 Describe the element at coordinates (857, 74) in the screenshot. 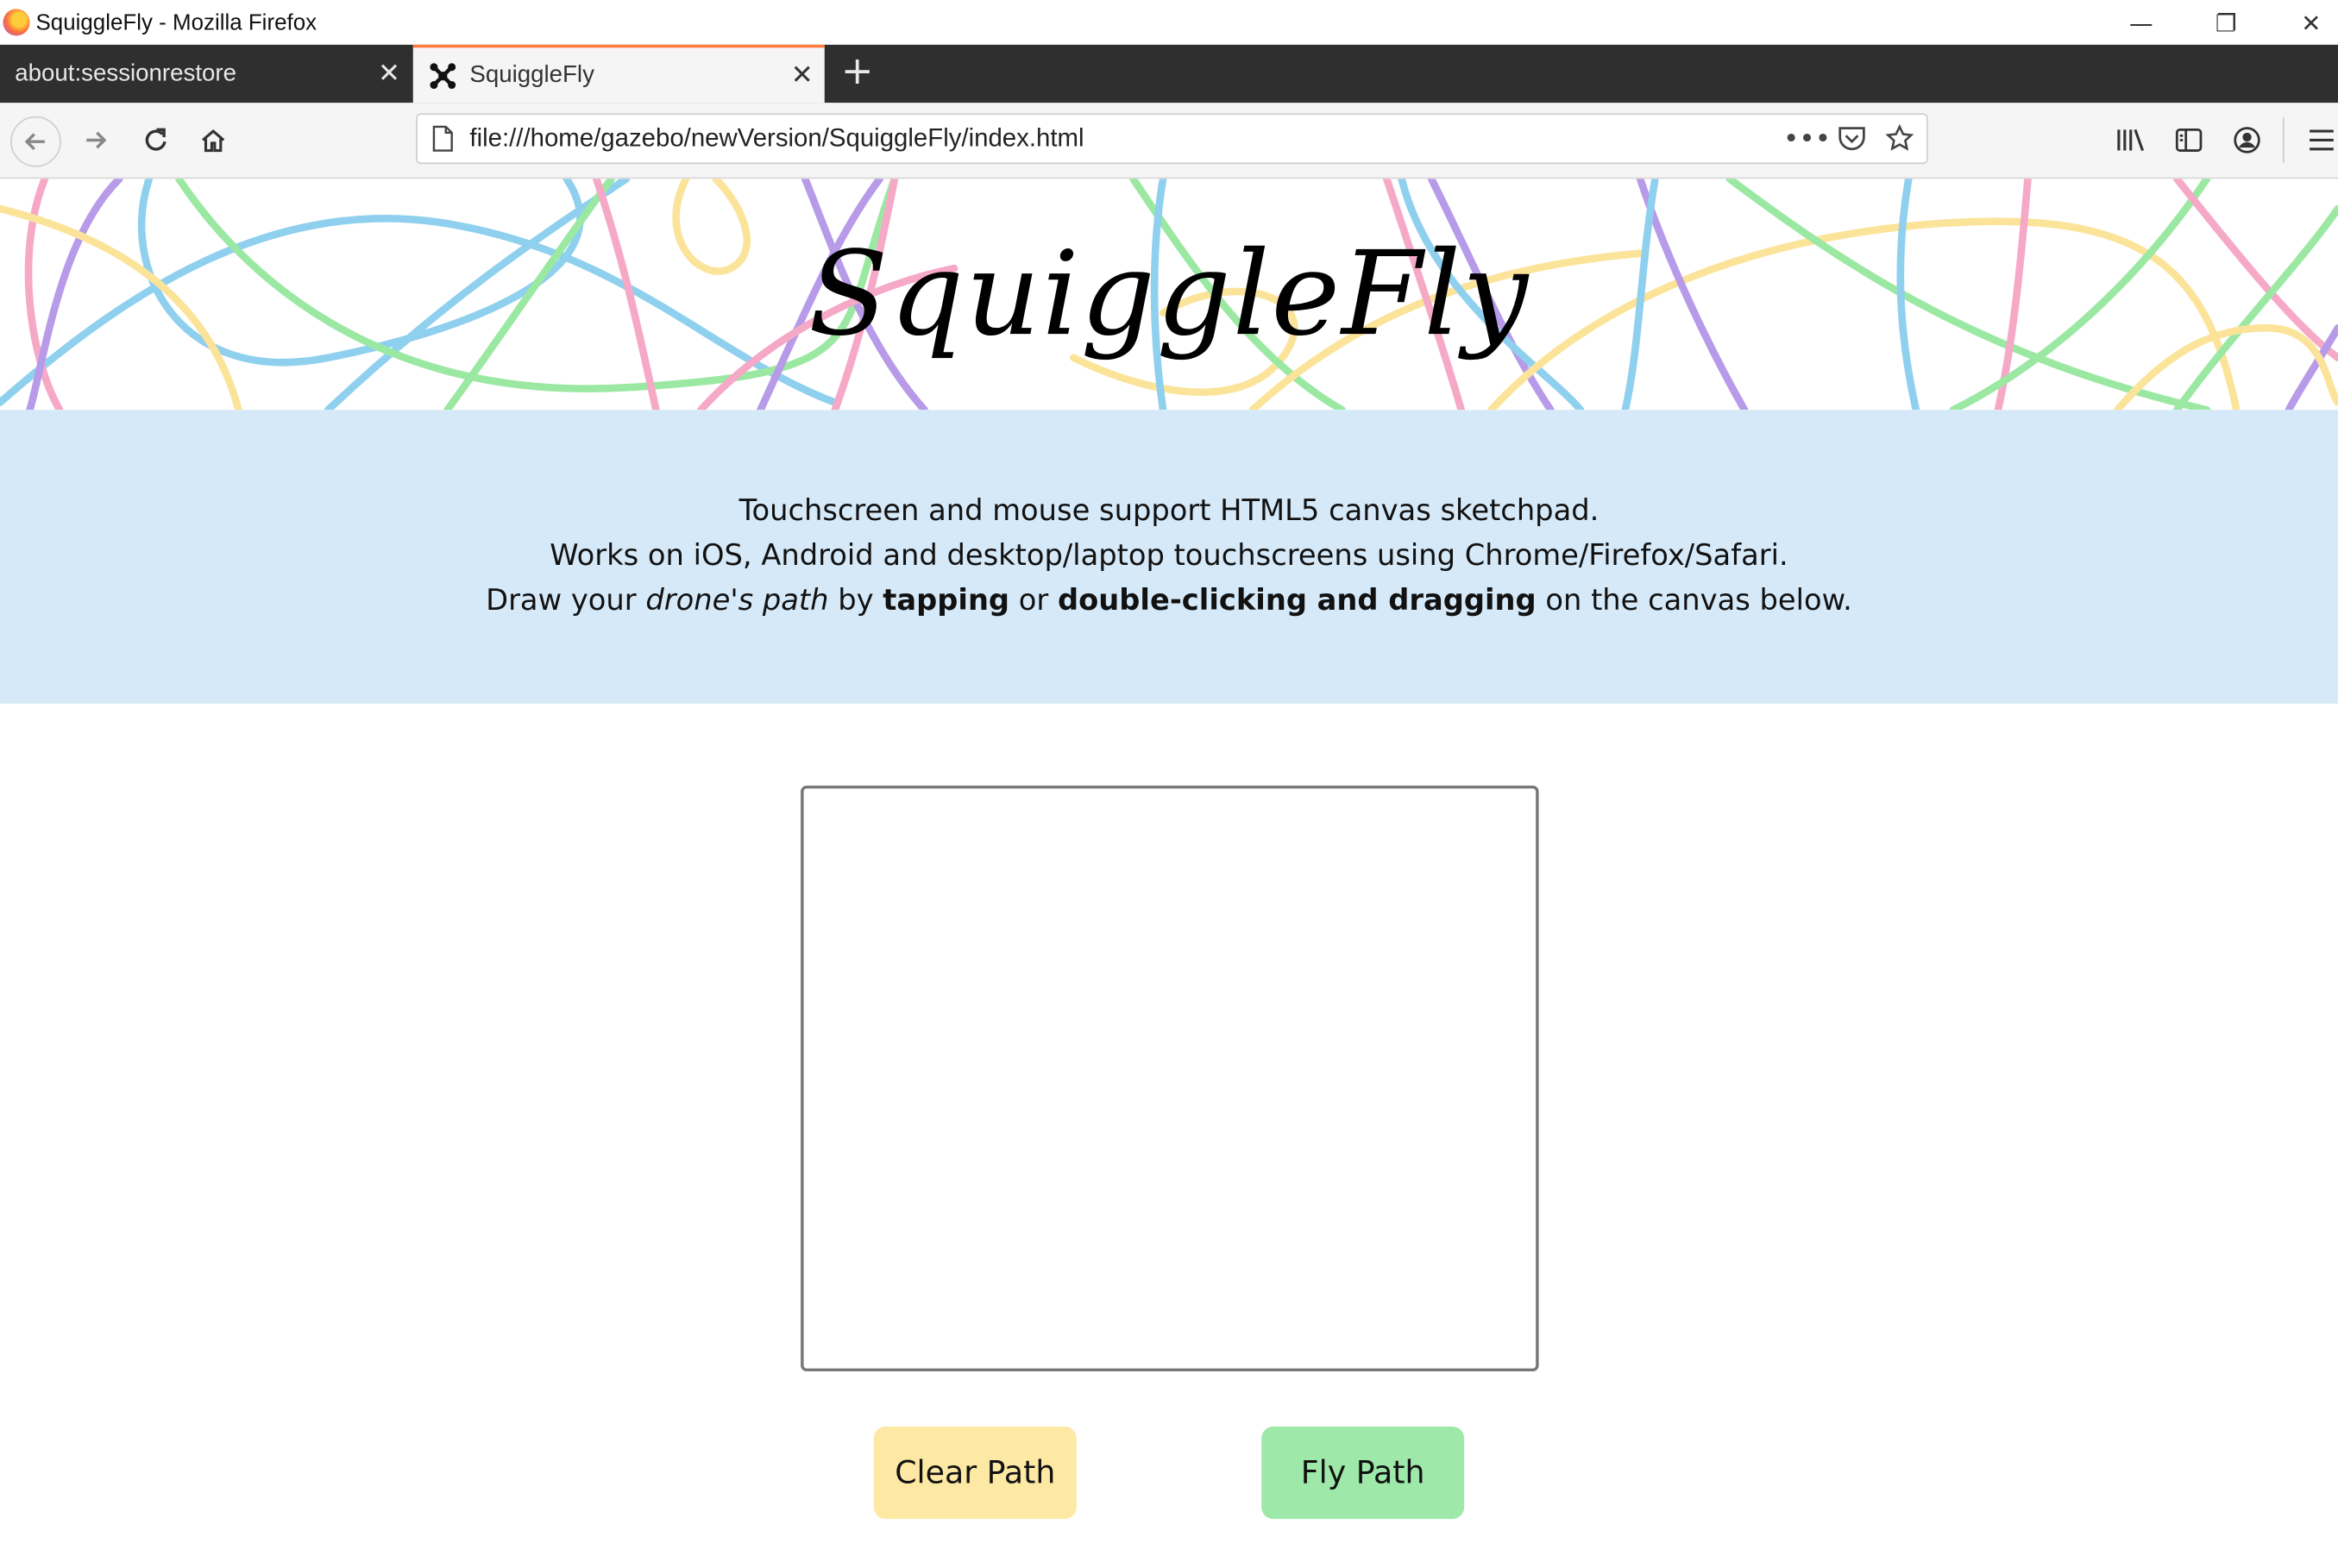

I see `new-tab-button: +` at that location.